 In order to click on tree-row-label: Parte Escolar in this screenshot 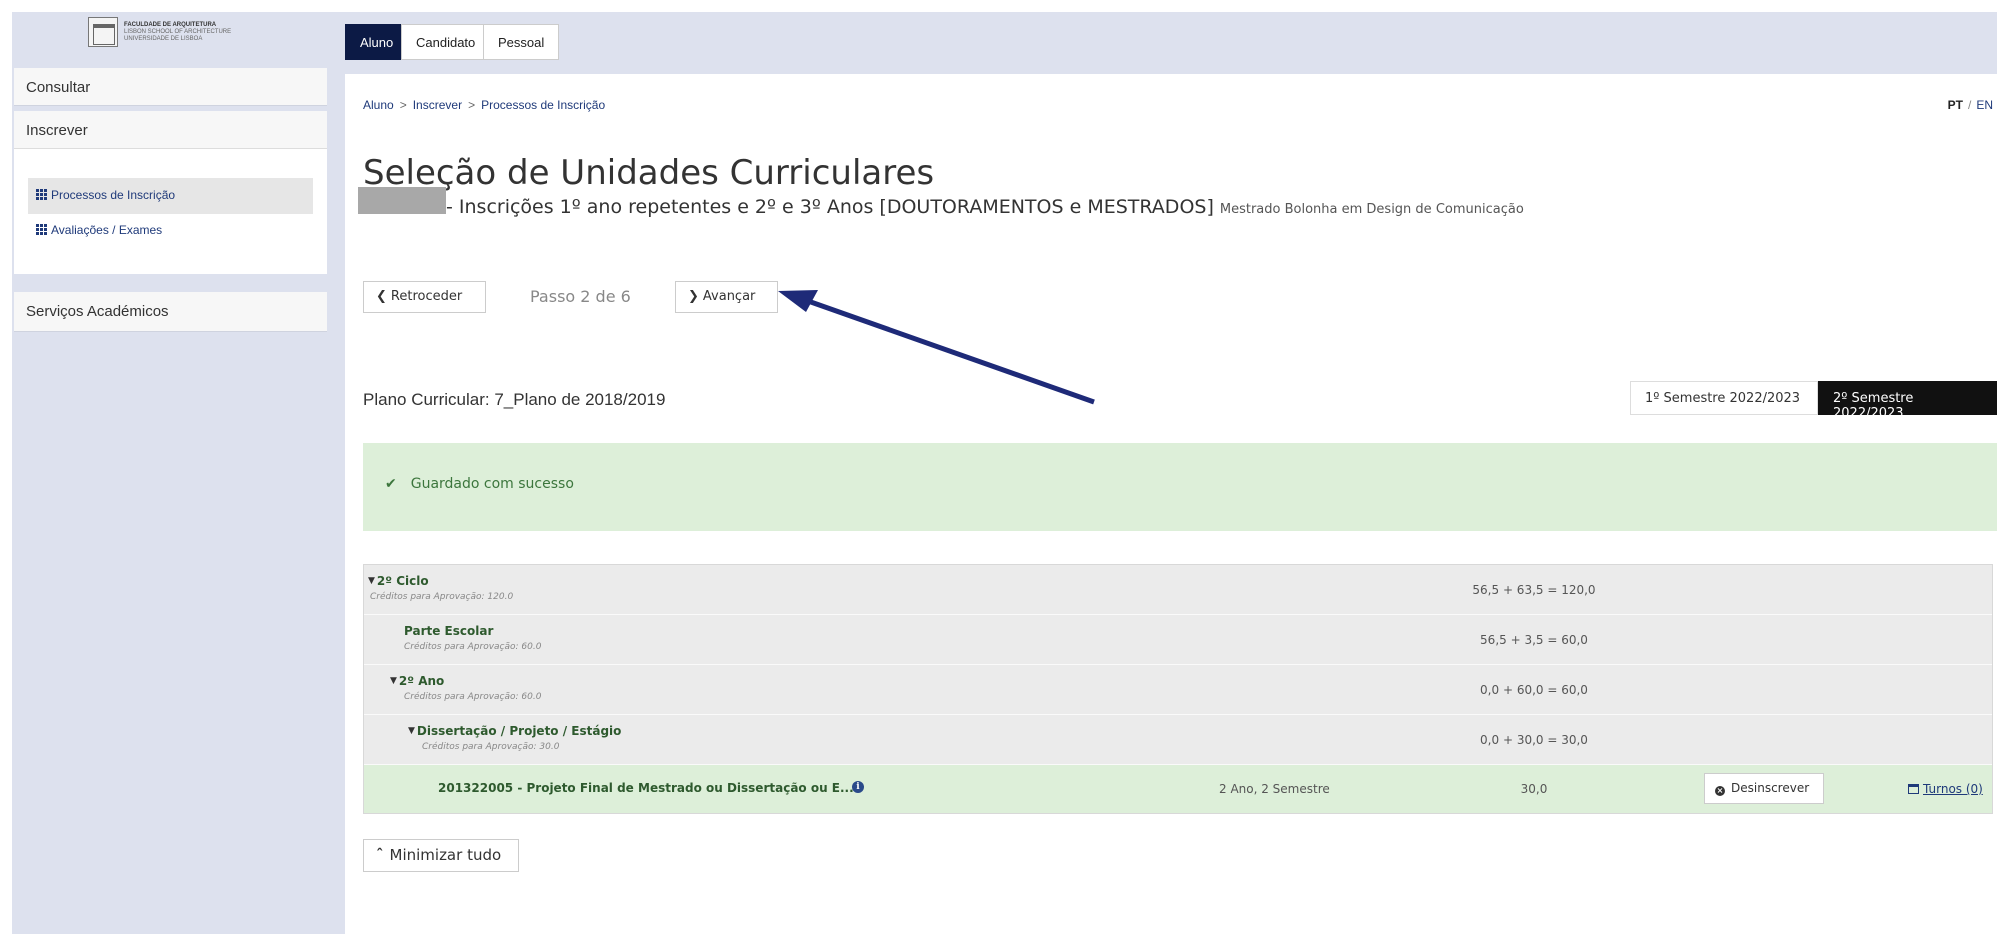, I will do `click(449, 631)`.